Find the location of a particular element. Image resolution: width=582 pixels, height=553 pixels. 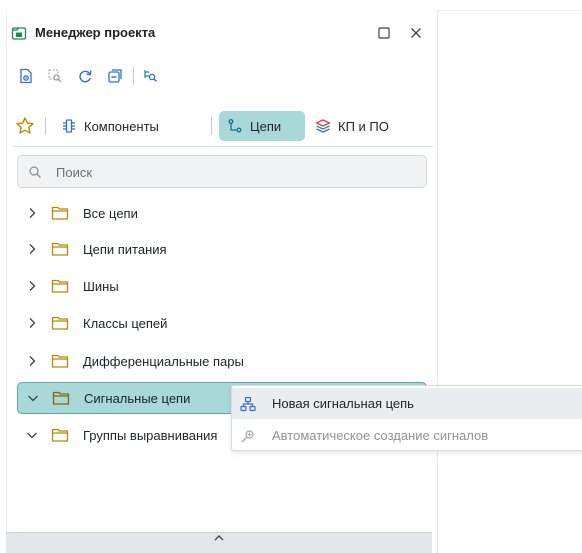

project-manager-icon is located at coordinates (19, 33).